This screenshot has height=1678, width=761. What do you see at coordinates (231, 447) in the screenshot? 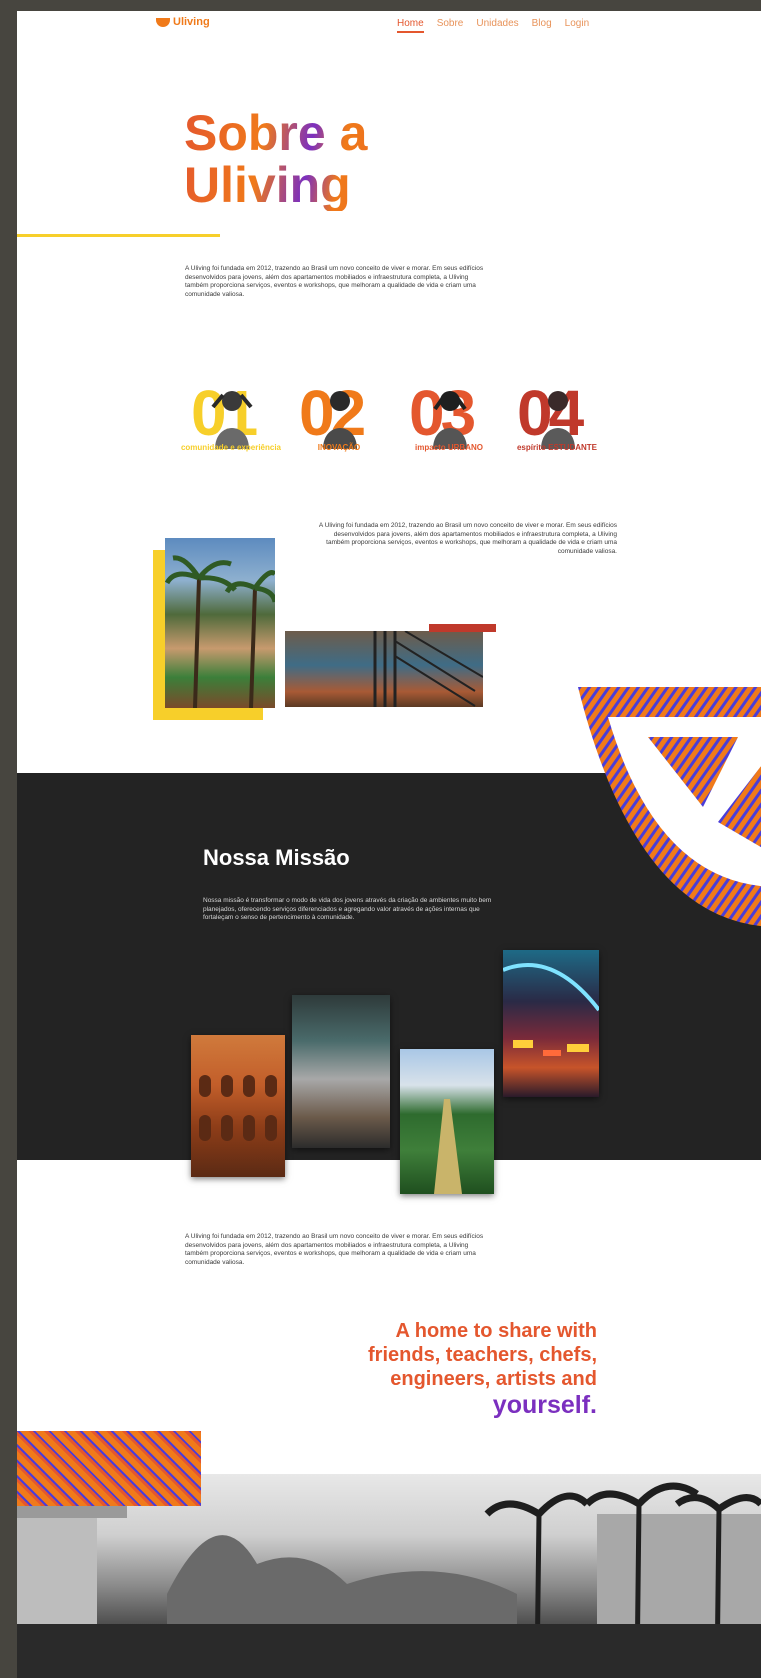
I see `value-label: comunidade e experiência` at bounding box center [231, 447].